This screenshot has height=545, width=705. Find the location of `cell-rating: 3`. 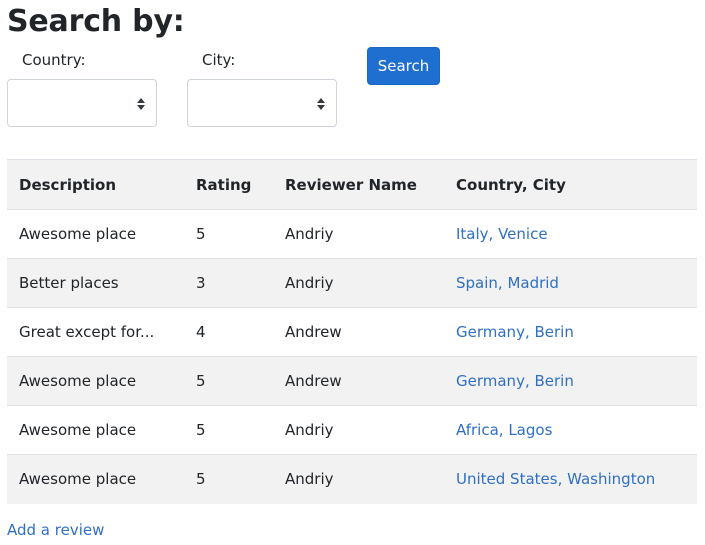

cell-rating: 3 is located at coordinates (228, 283).